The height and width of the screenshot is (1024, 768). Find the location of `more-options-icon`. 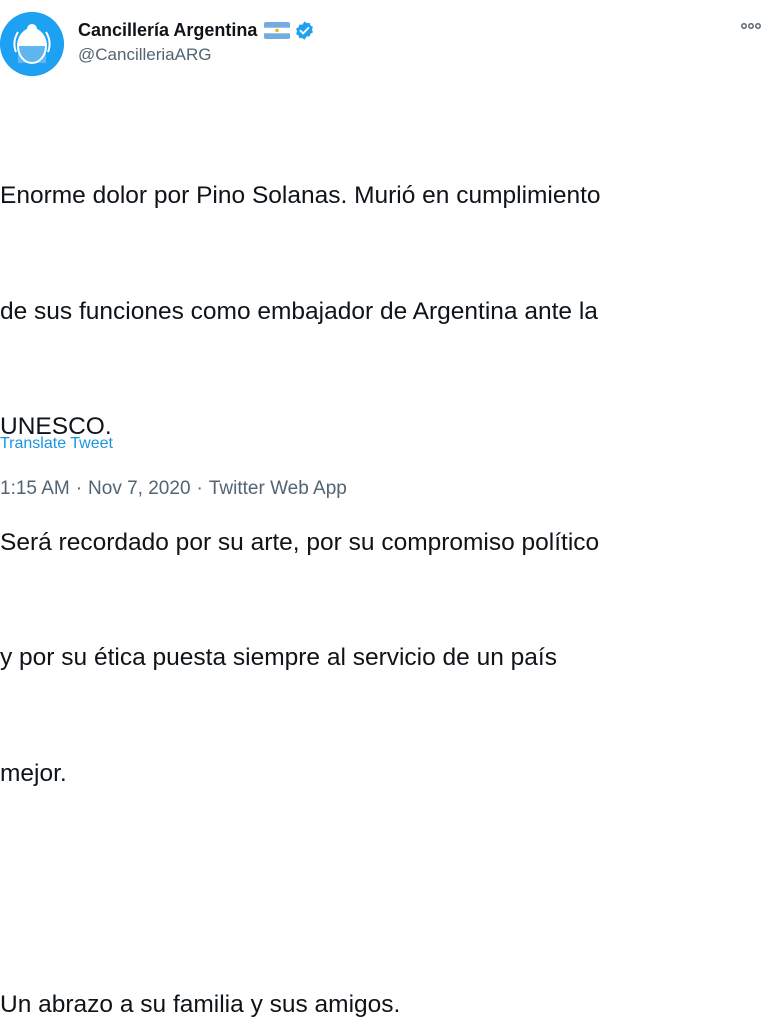

more-options-icon is located at coordinates (751, 26).